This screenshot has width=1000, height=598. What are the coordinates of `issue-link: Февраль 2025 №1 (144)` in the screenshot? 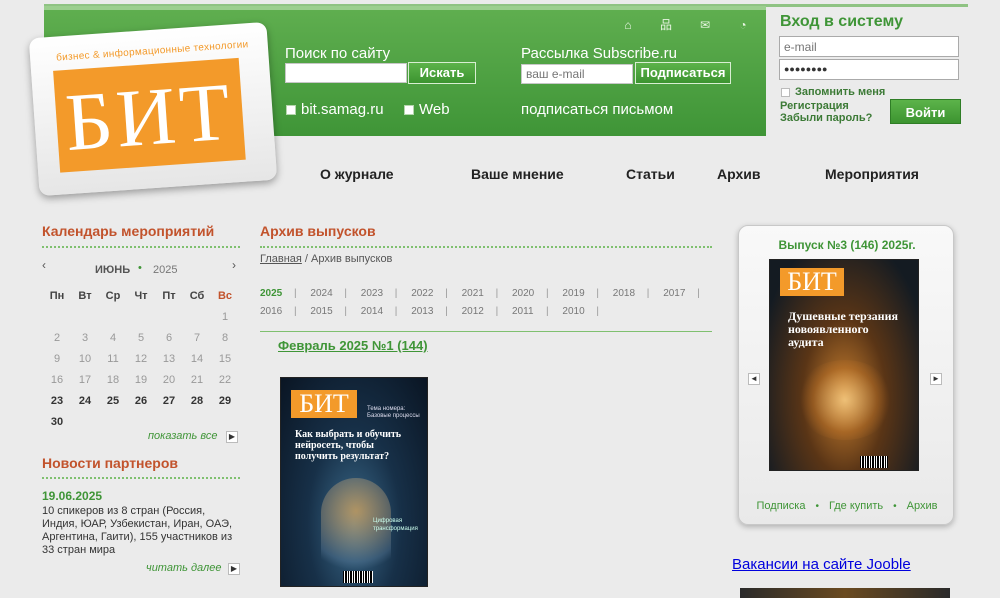 It's located at (353, 345).